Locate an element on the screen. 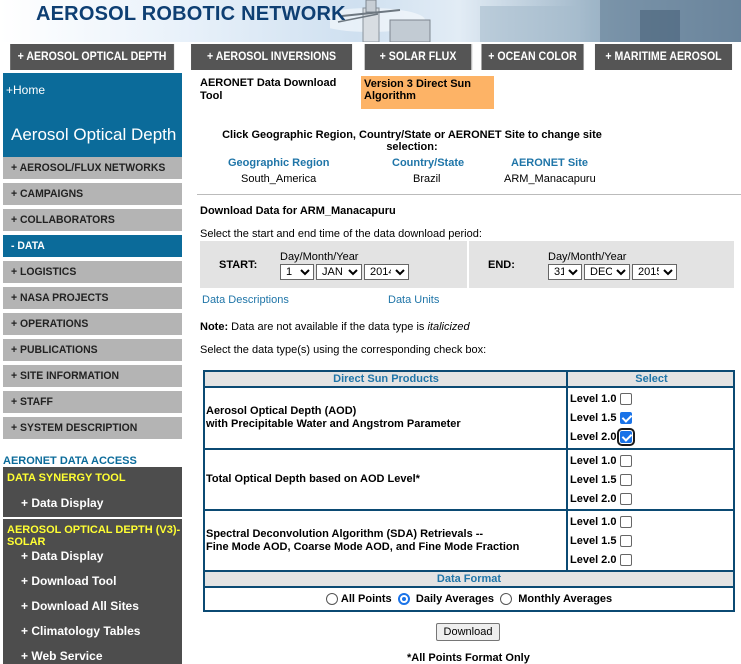 Image resolution: width=741 pixels, height=664 pixels. data-format-header: Data Format is located at coordinates (469, 580).